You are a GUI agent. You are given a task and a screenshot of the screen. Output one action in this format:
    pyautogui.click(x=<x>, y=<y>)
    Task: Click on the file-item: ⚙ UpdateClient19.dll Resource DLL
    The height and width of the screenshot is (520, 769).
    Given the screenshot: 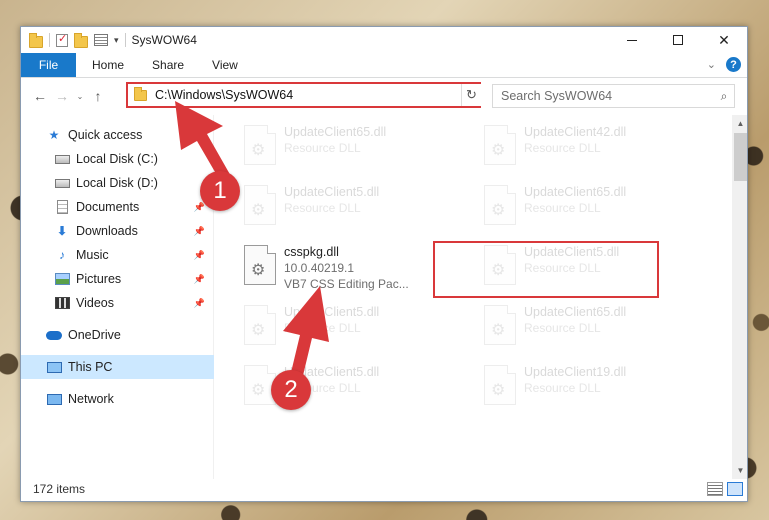 What is the action you would take?
    pyautogui.click(x=586, y=386)
    